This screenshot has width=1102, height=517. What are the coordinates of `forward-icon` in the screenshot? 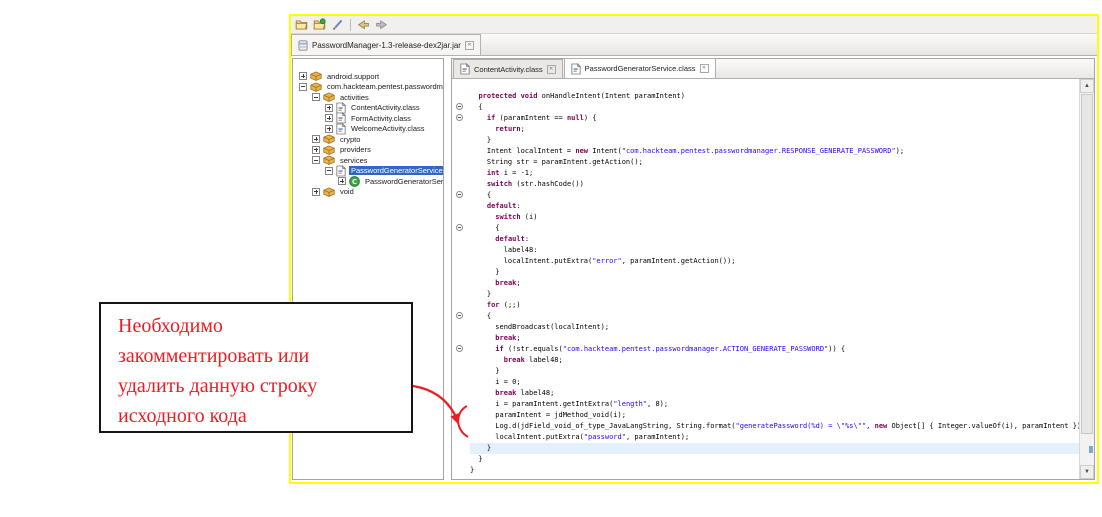 It's located at (381, 24).